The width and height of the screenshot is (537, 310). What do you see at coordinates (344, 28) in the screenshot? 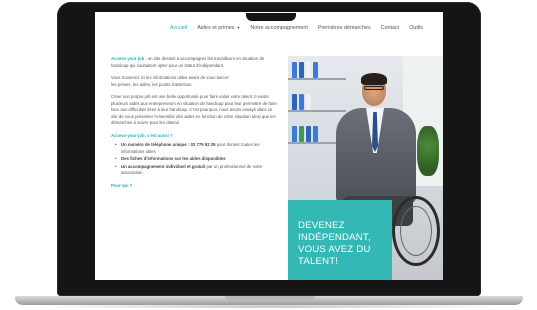
I see `nav-item-premieres-demarches: Premières démarches` at bounding box center [344, 28].